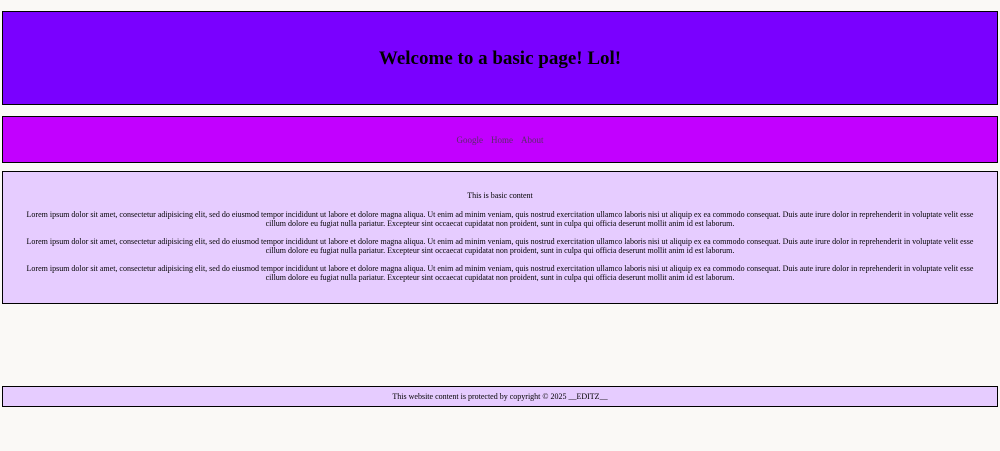  I want to click on page-title: Welcome to a basic page! Lol!, so click(500, 58).